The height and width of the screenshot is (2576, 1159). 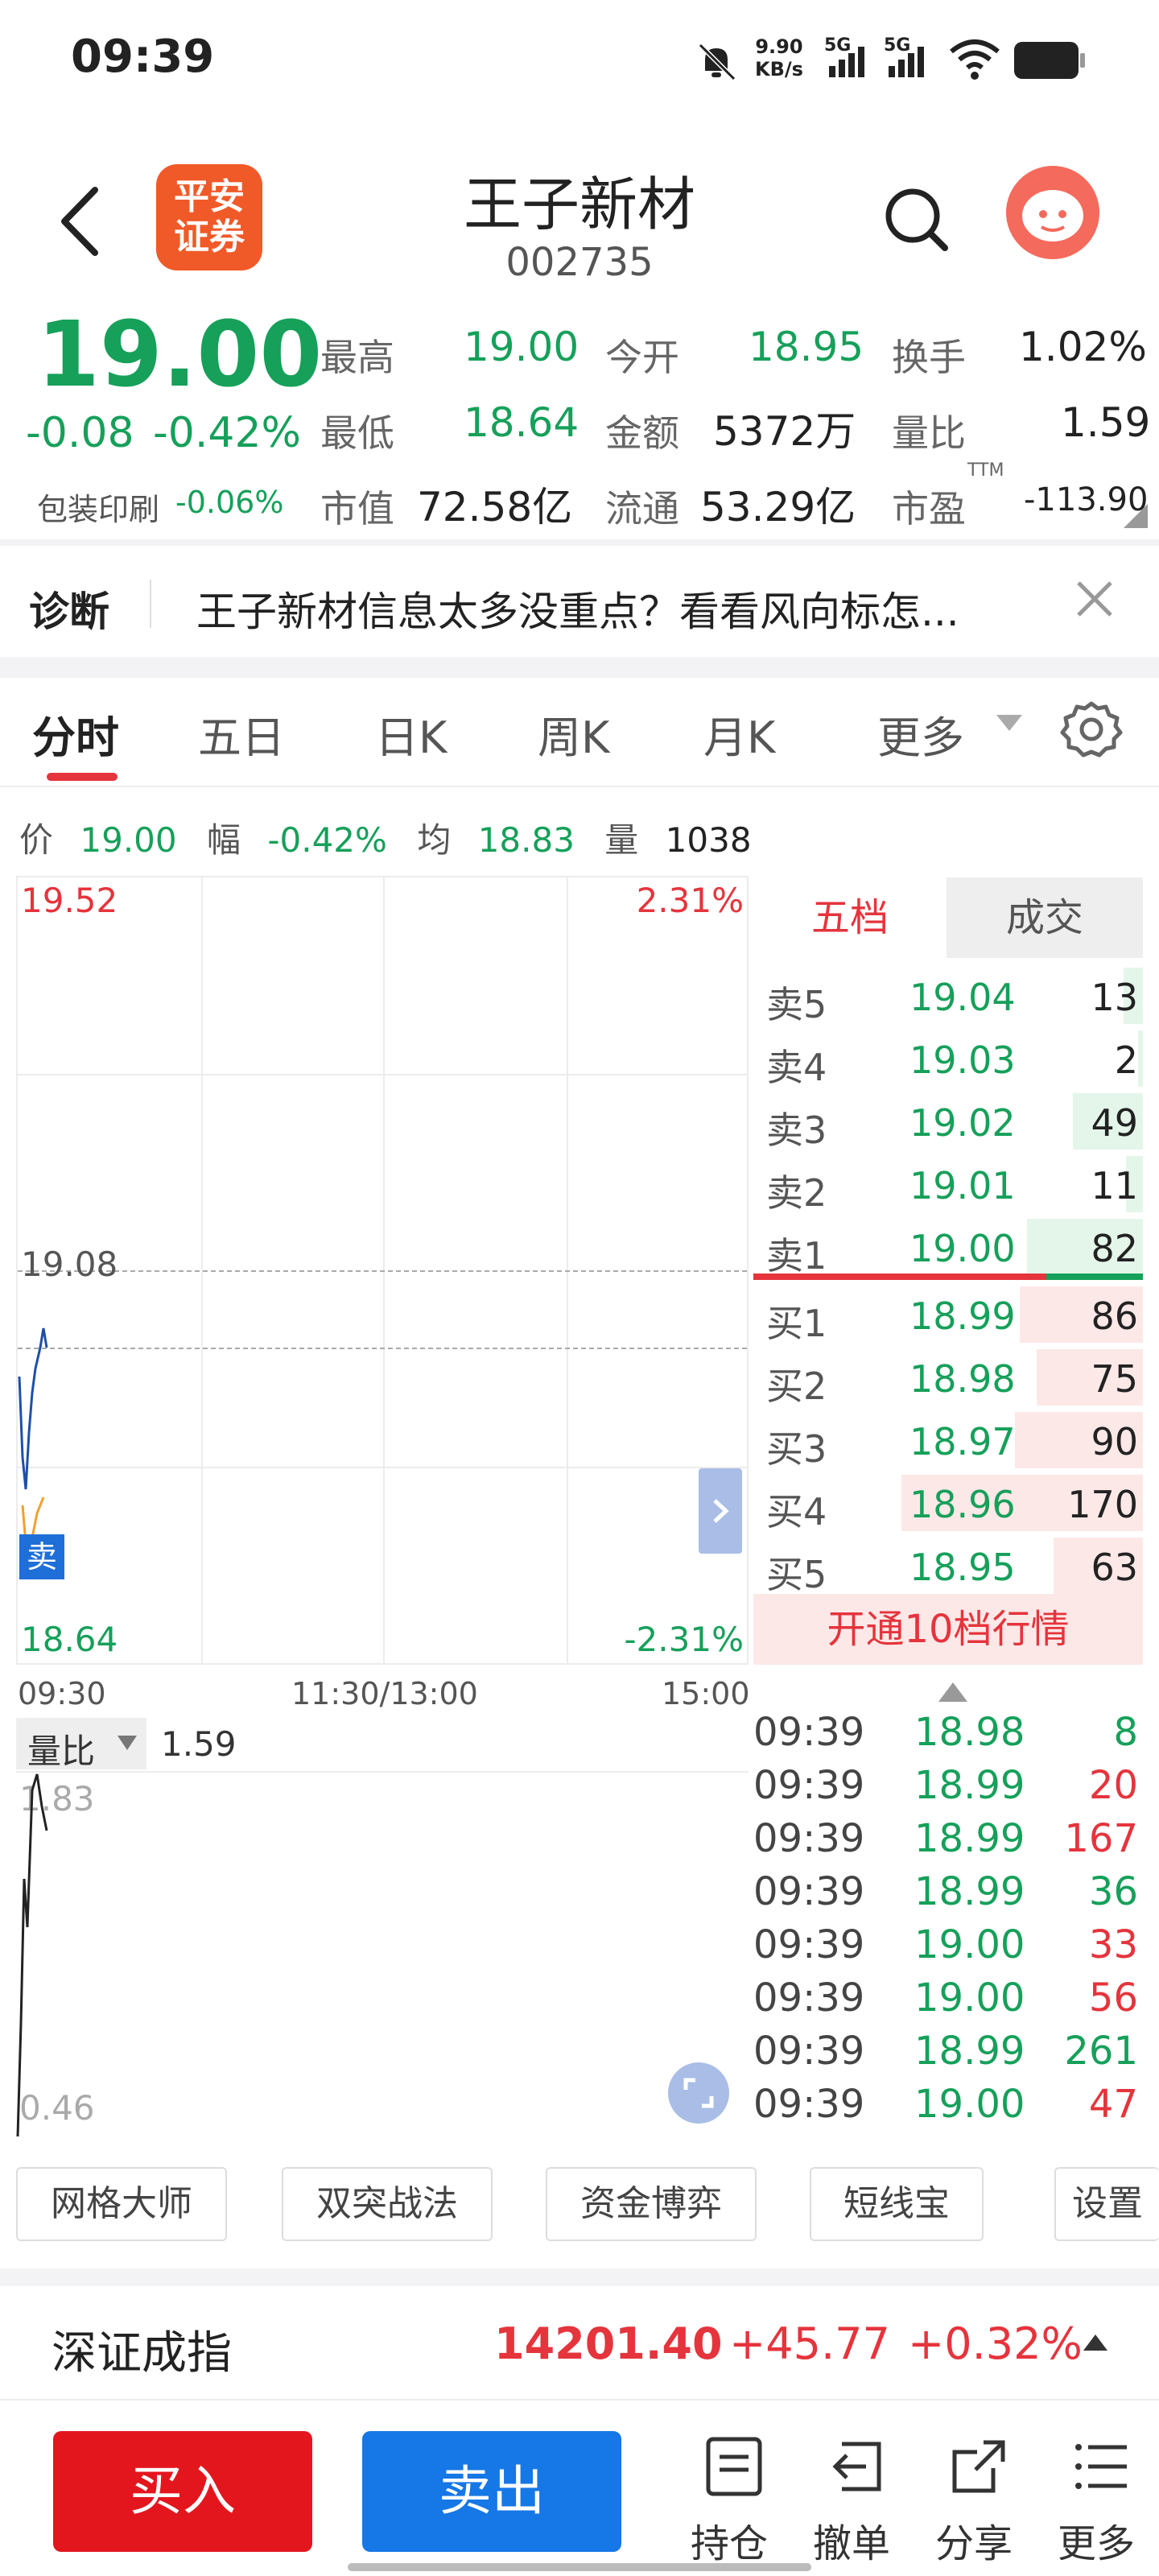 What do you see at coordinates (182, 2491) in the screenshot?
I see `buy-button: 买入` at bounding box center [182, 2491].